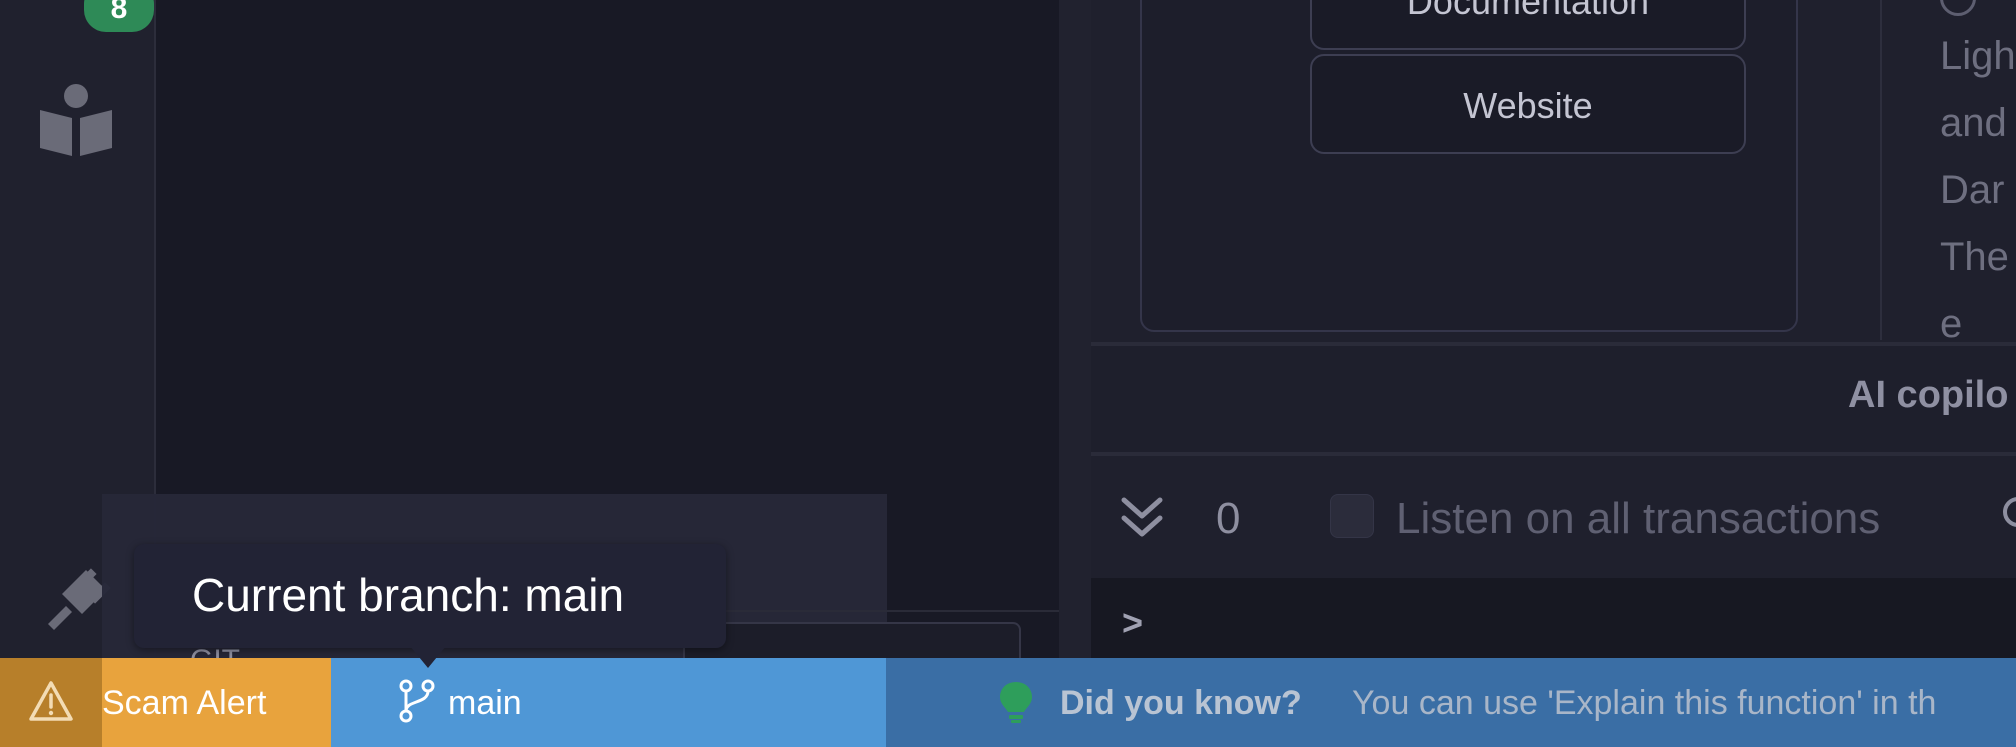 This screenshot has height=747, width=2016. What do you see at coordinates (1133, 622) in the screenshot?
I see `terminal-prompt: >` at bounding box center [1133, 622].